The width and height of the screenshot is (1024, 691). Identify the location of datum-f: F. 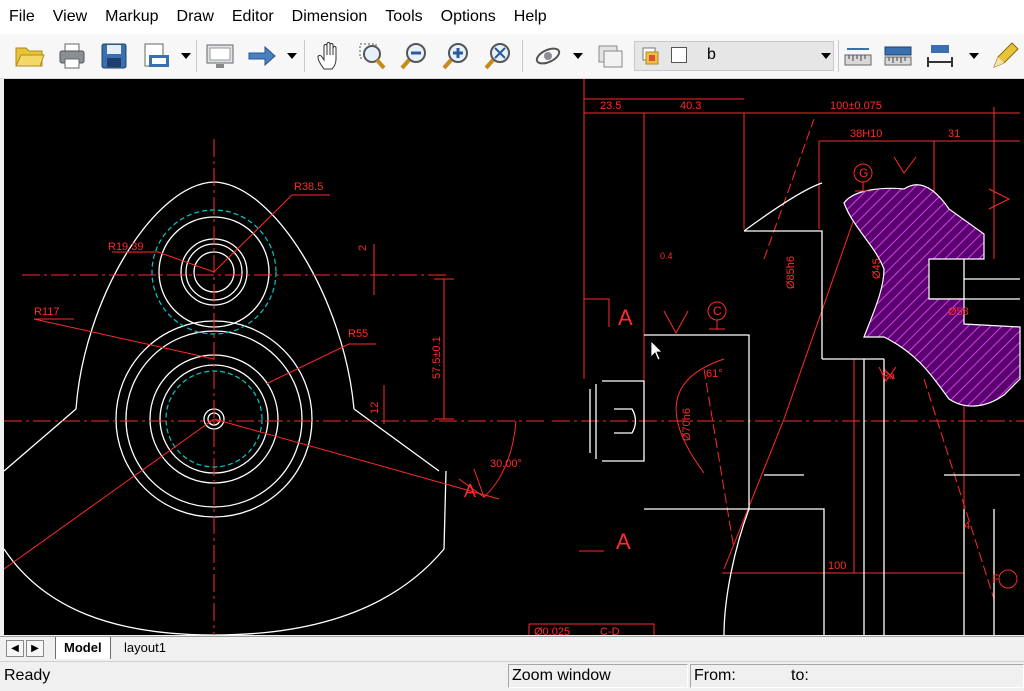
(995, 579).